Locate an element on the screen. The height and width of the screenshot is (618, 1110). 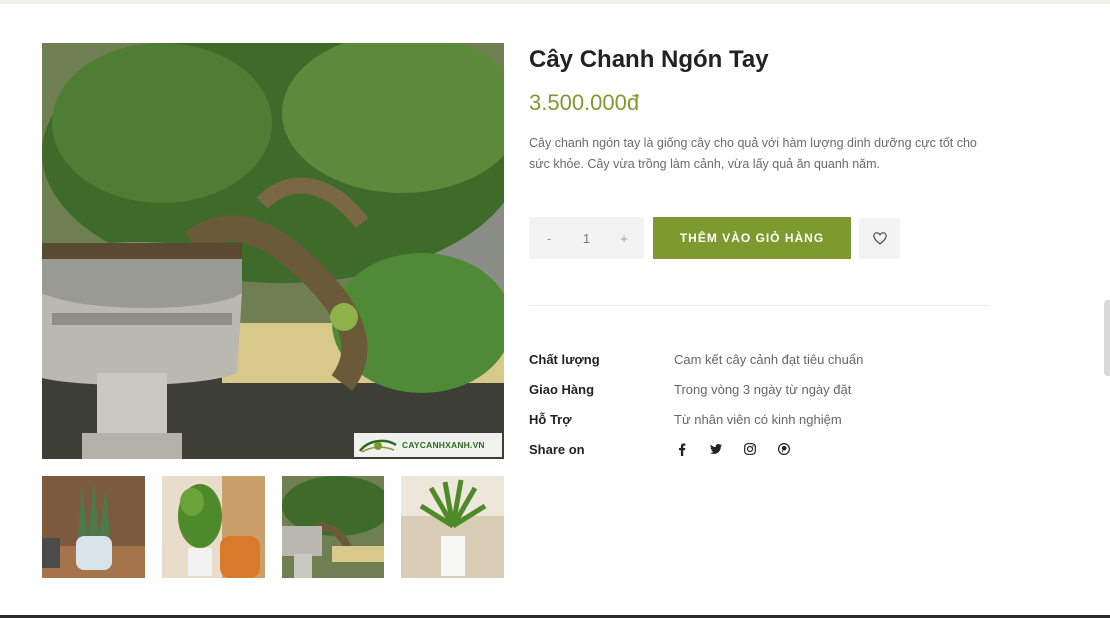
meta-row-delivery: Giao Hàng Trong vòng 3 ngày từ ngày đặt is located at coordinates (759, 389).